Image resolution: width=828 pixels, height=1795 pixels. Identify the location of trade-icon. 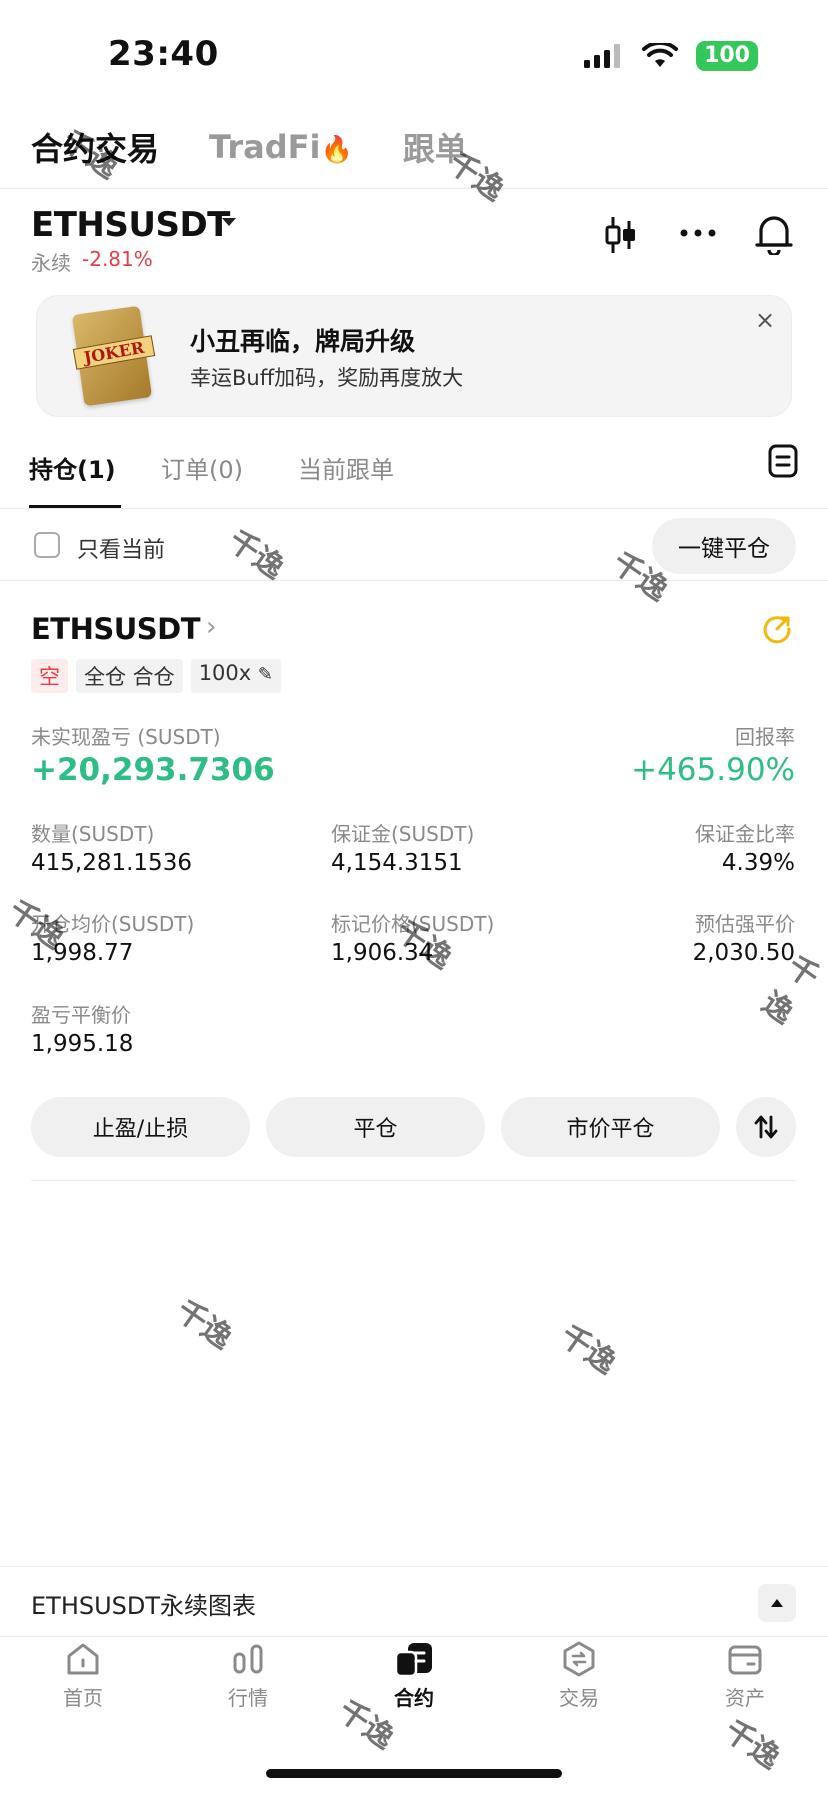
(579, 1659).